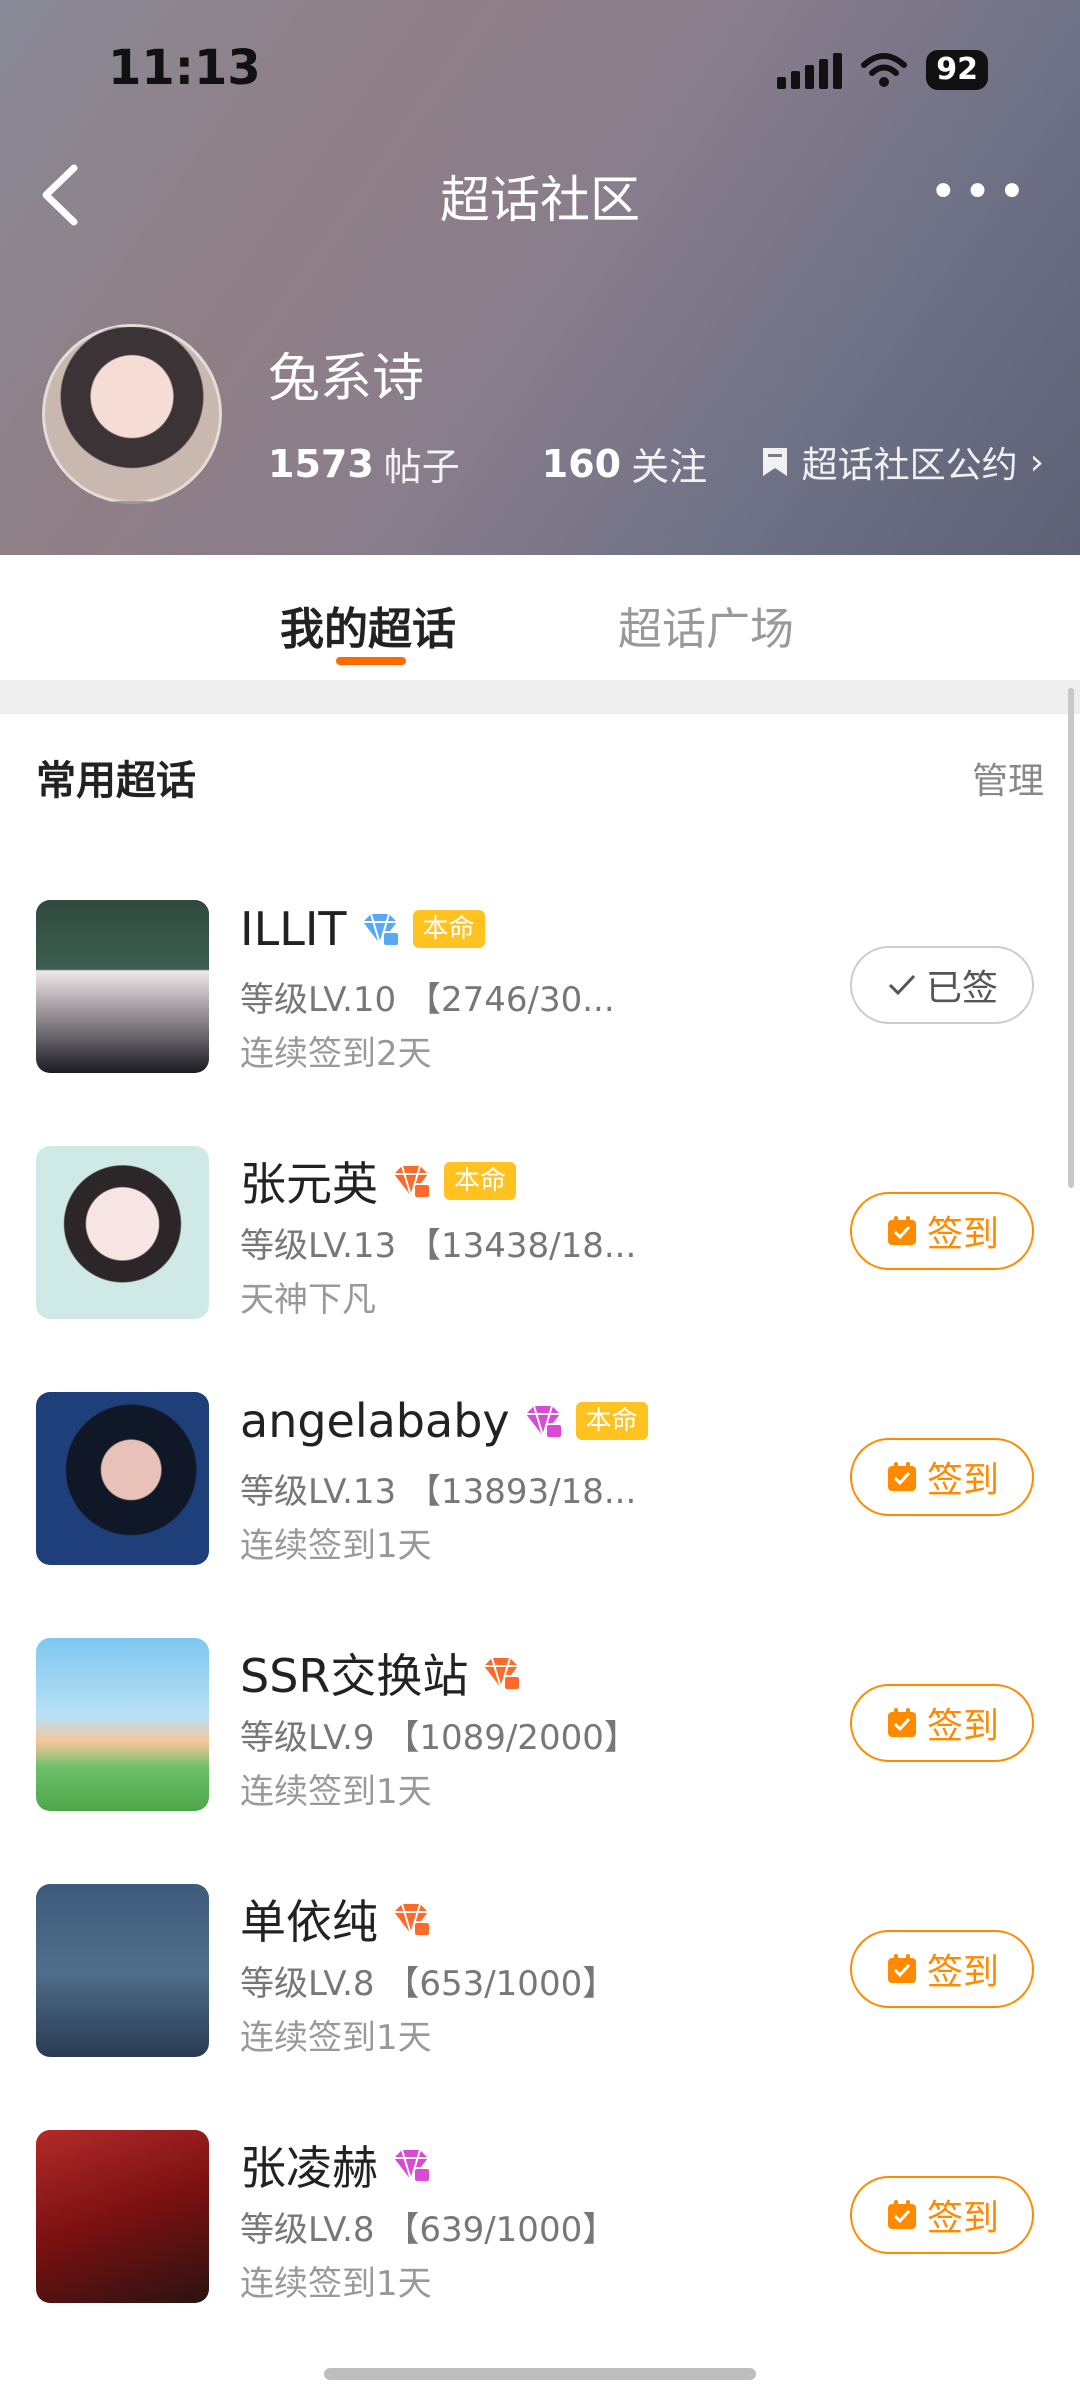 Image resolution: width=1080 pixels, height=2400 pixels. Describe the element at coordinates (902, 985) in the screenshot. I see `check-icon` at that location.